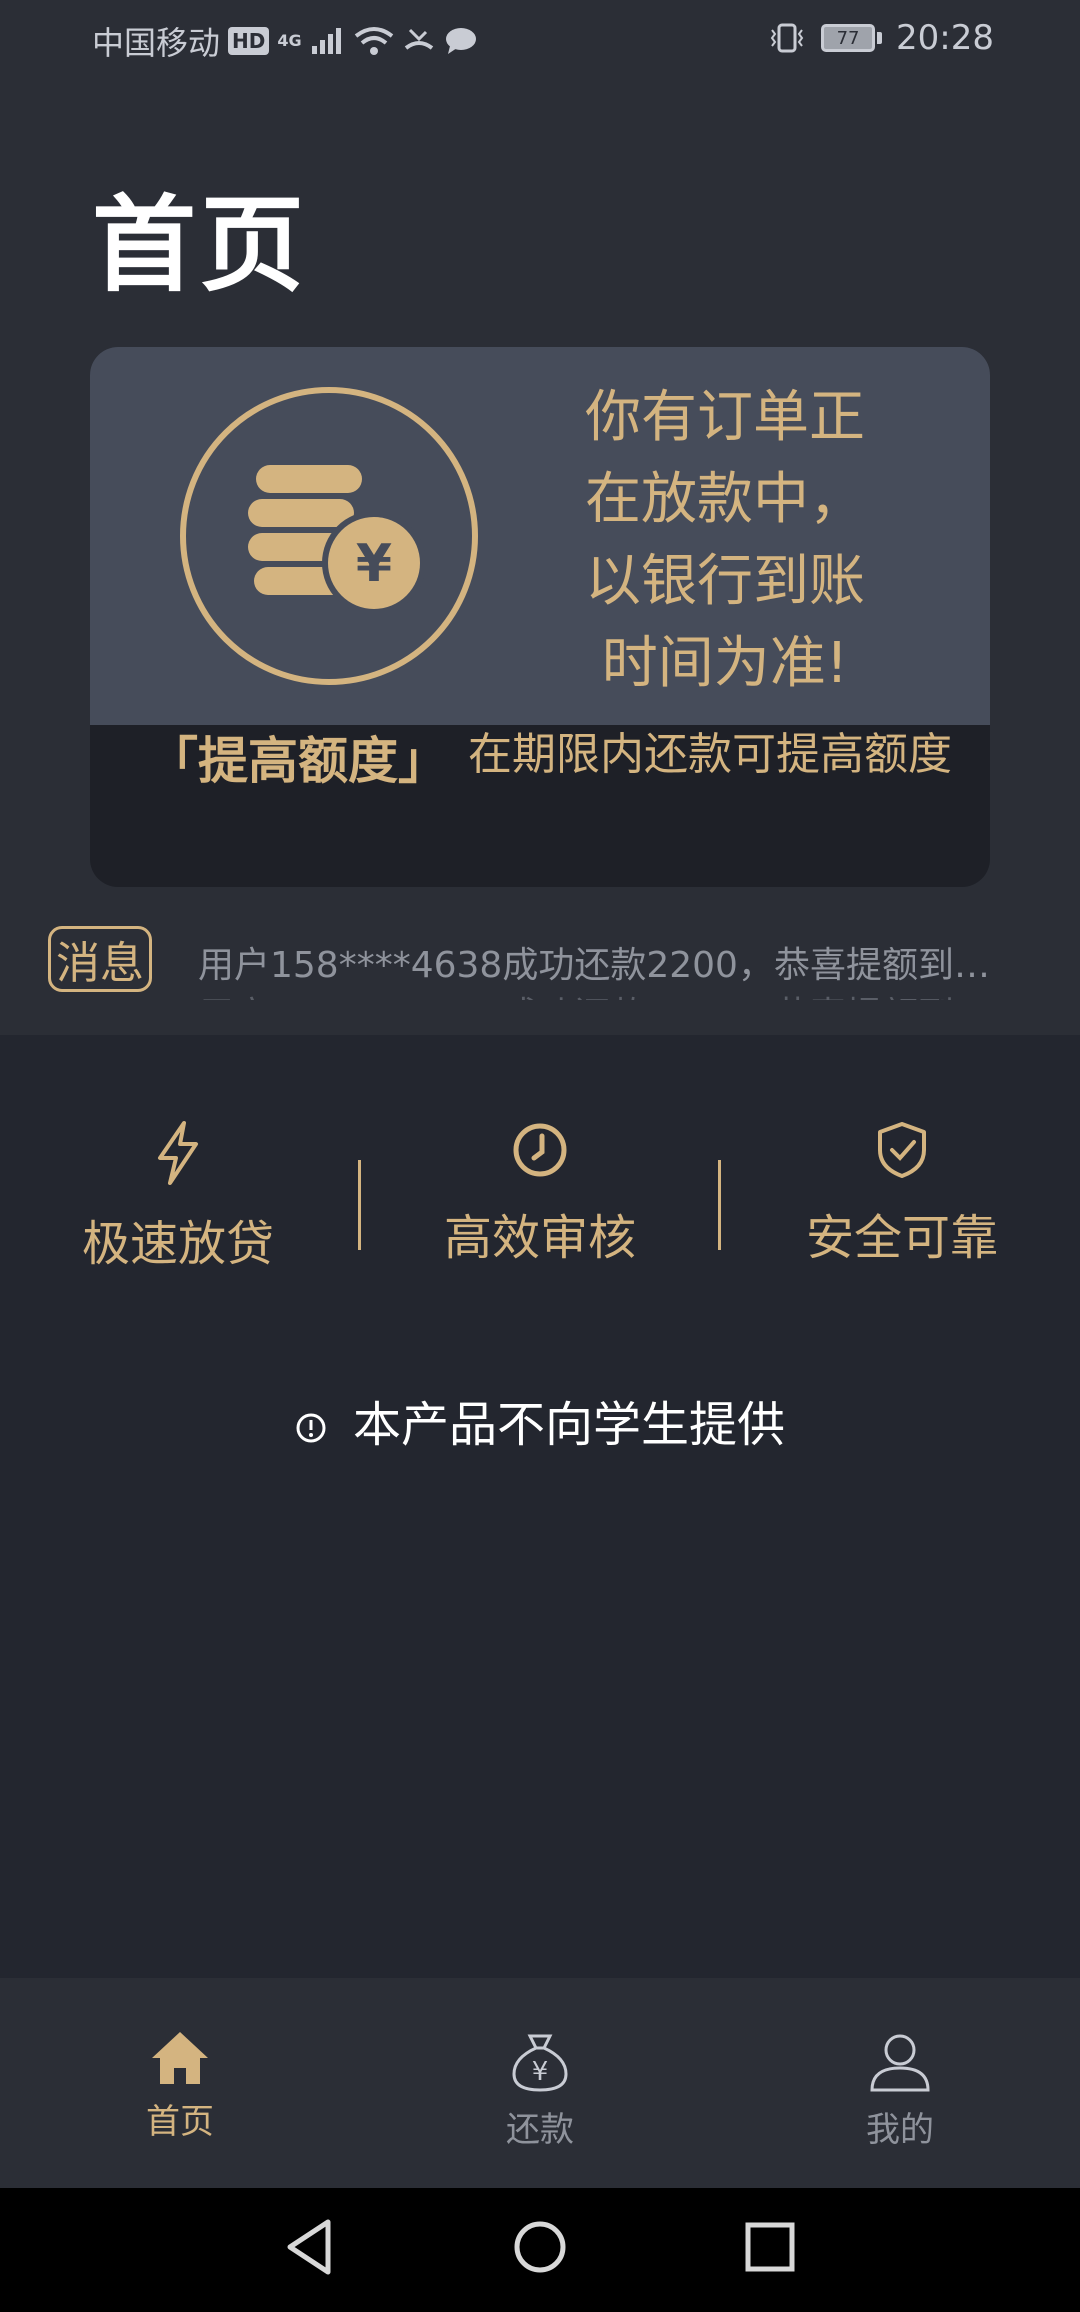 This screenshot has height=2312, width=1080. Describe the element at coordinates (311, 1428) in the screenshot. I see `alert-circle-icon` at that location.